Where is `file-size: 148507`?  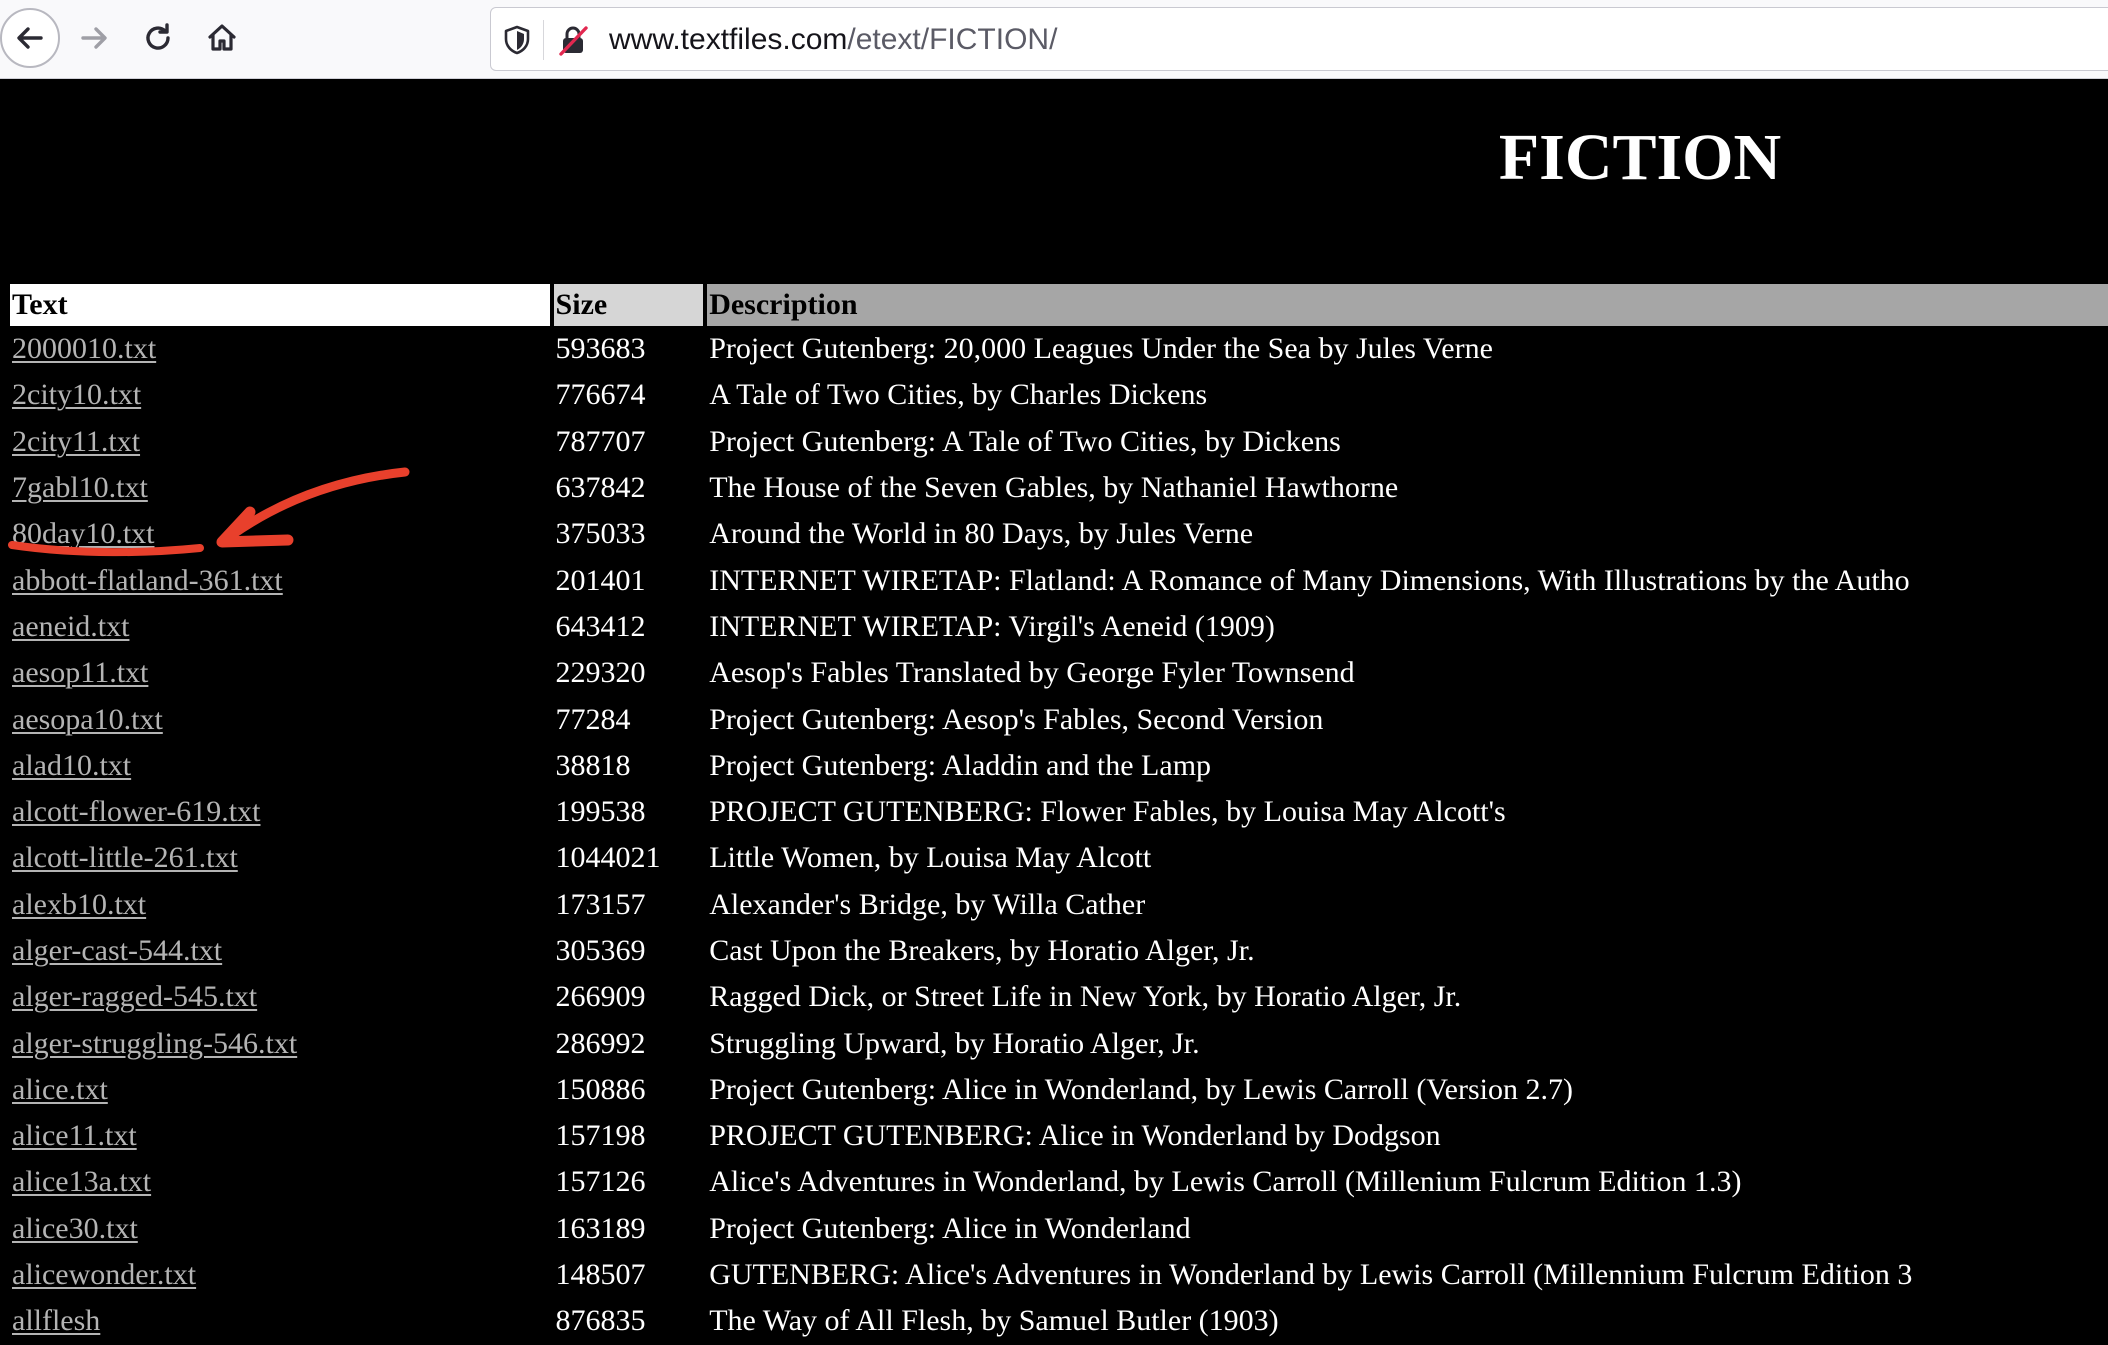
file-size: 148507 is located at coordinates (600, 1275).